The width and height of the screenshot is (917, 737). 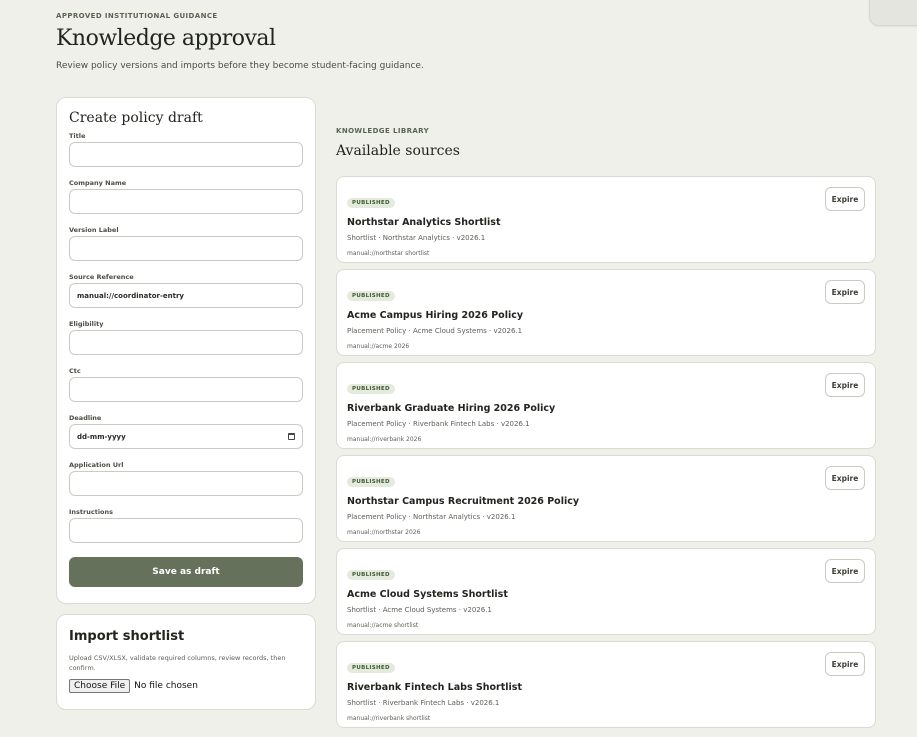 I want to click on company-name-input, so click(x=186, y=201).